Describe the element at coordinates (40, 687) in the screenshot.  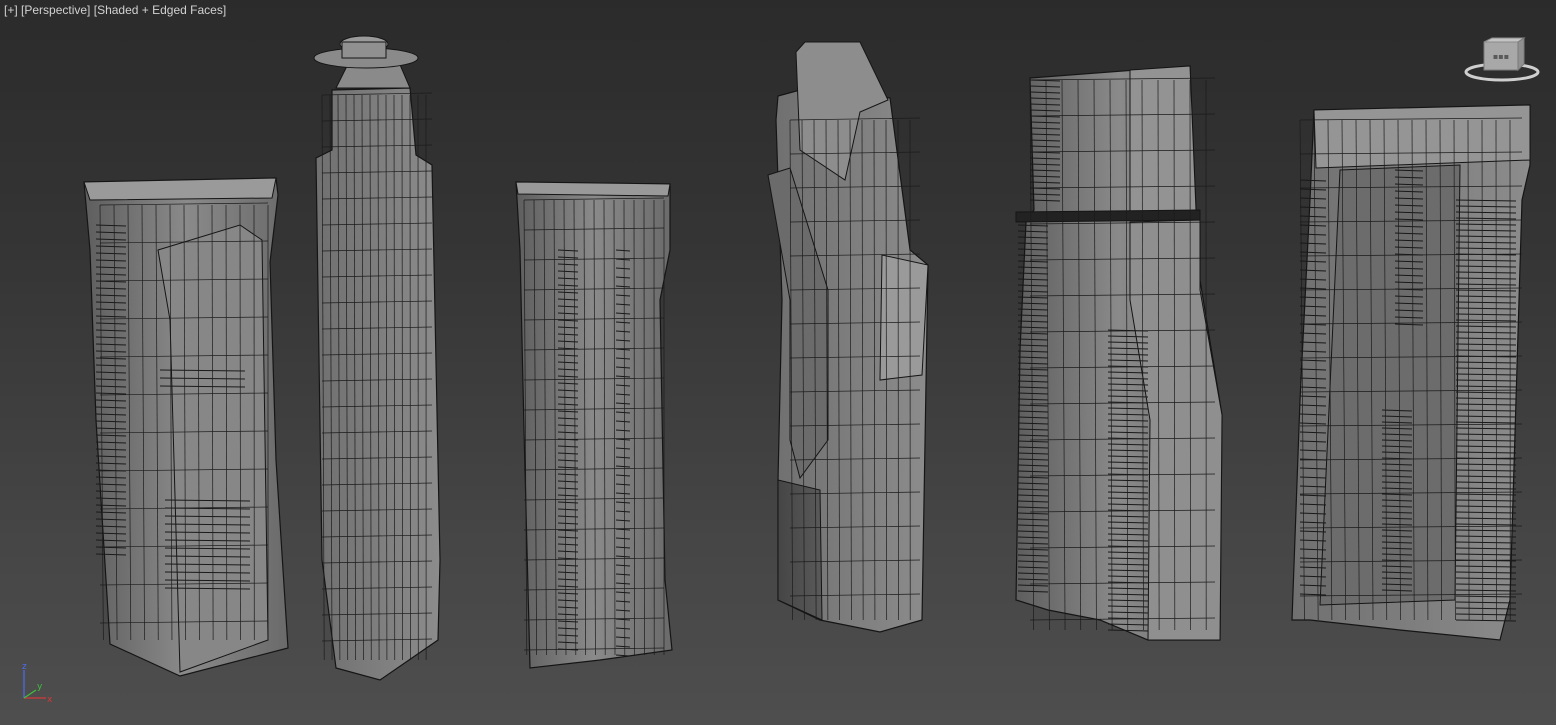
I see `axis-y-label: y` at that location.